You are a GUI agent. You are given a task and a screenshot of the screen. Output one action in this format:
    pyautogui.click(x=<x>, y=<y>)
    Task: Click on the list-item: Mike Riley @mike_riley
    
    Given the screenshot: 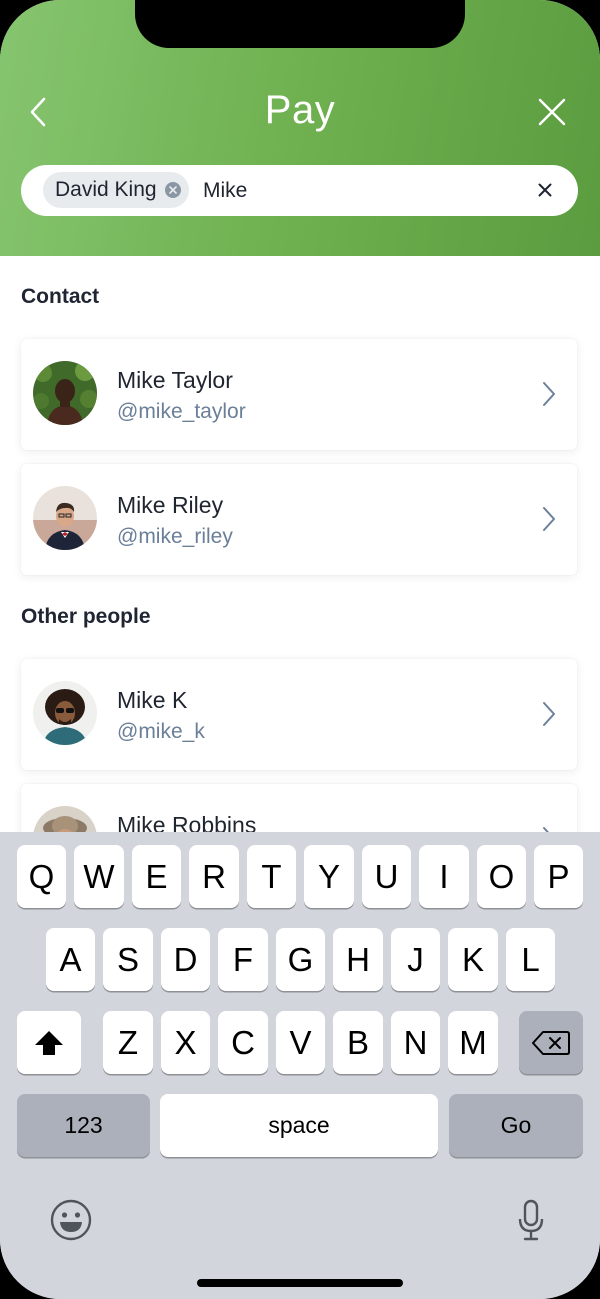 What is the action you would take?
    pyautogui.click(x=299, y=519)
    